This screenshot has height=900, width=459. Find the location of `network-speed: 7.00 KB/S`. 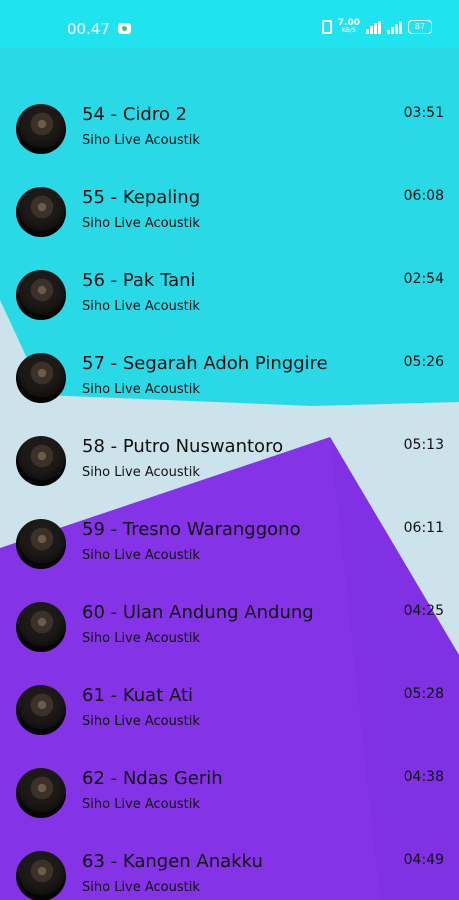

network-speed: 7.00 KB/S is located at coordinates (349, 27).